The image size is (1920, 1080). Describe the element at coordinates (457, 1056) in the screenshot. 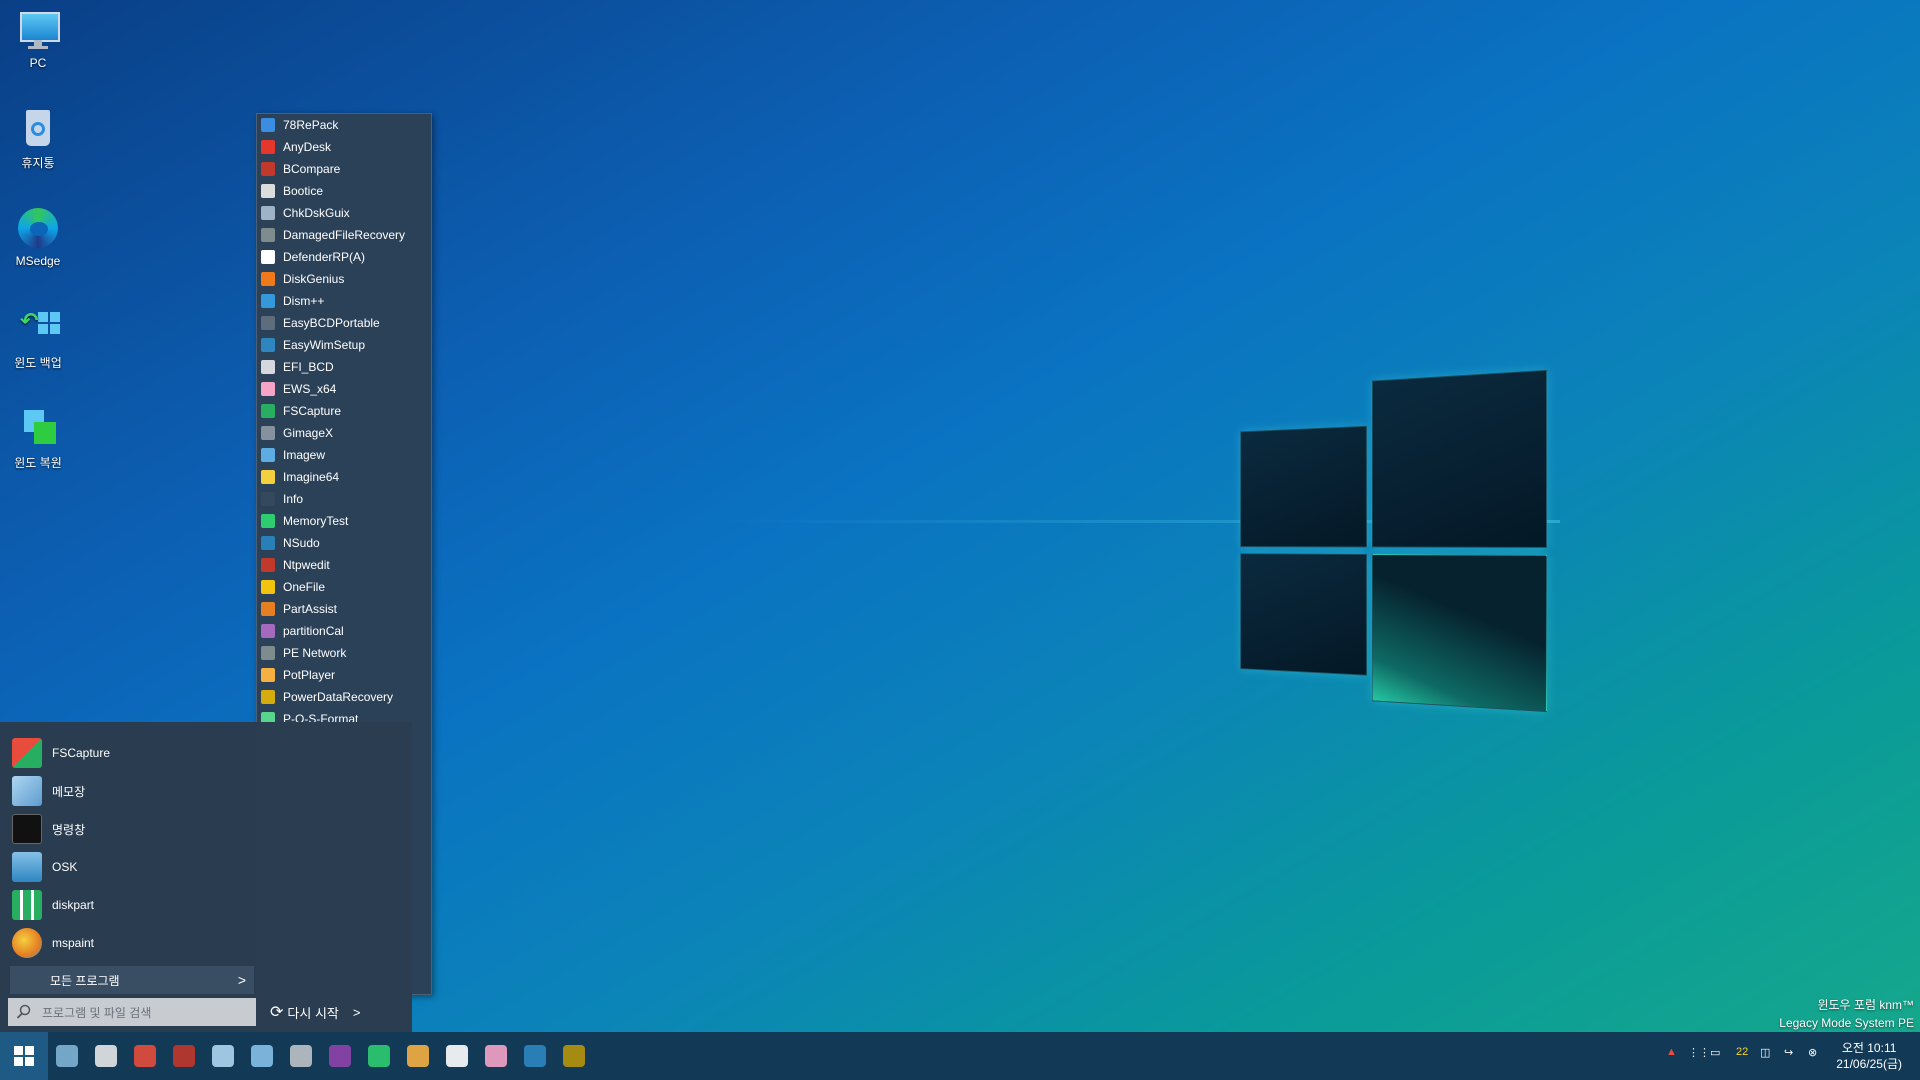

I see `shield-icon` at that location.